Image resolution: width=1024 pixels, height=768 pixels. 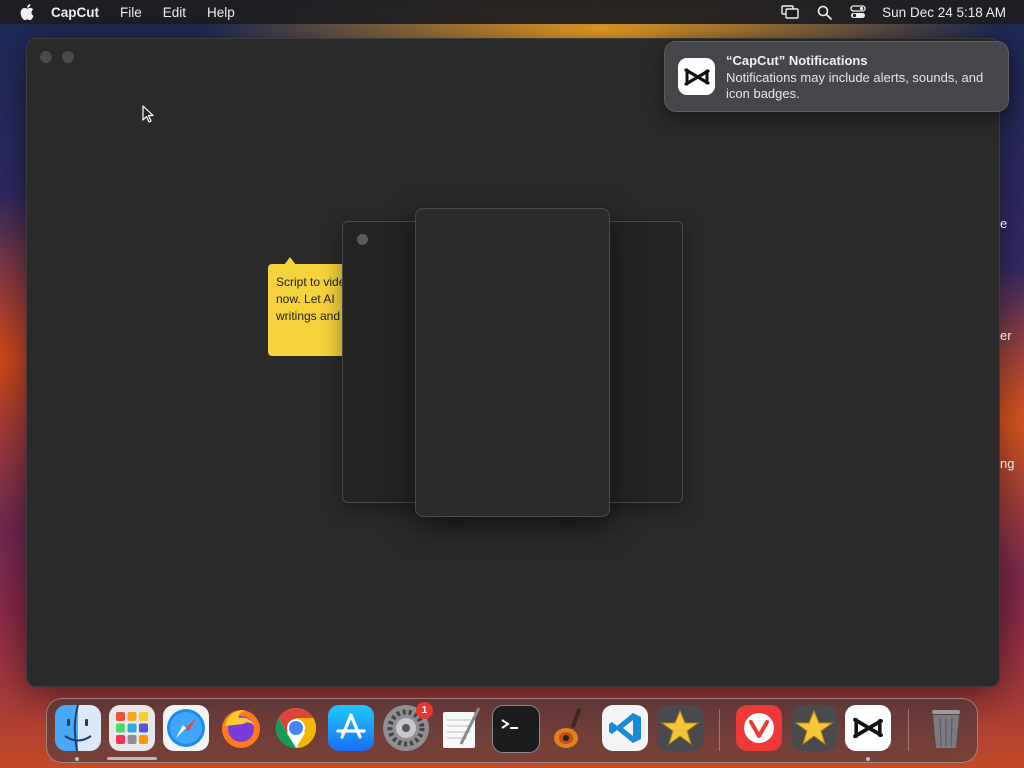 What do you see at coordinates (512, 12) in the screenshot?
I see `menu-bar: CapCut File Edit Help Sun Dec 24 5:18 AM` at bounding box center [512, 12].